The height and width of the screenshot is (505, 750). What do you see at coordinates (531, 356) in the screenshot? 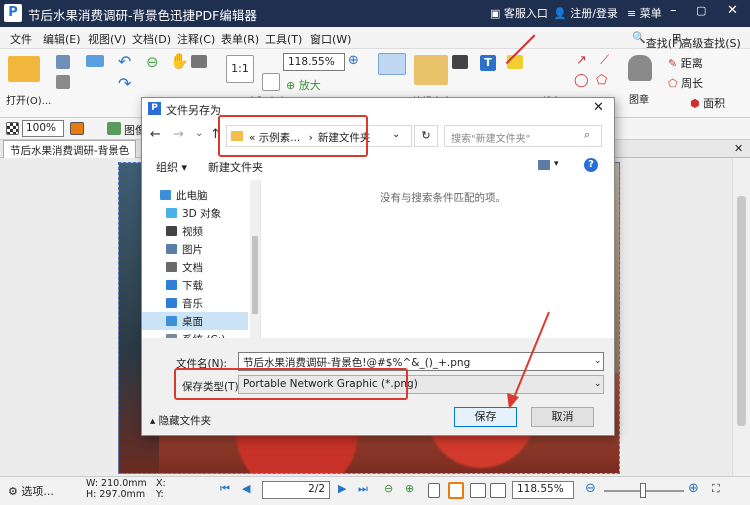
I see `annotation-arrow-line` at bounding box center [531, 356].